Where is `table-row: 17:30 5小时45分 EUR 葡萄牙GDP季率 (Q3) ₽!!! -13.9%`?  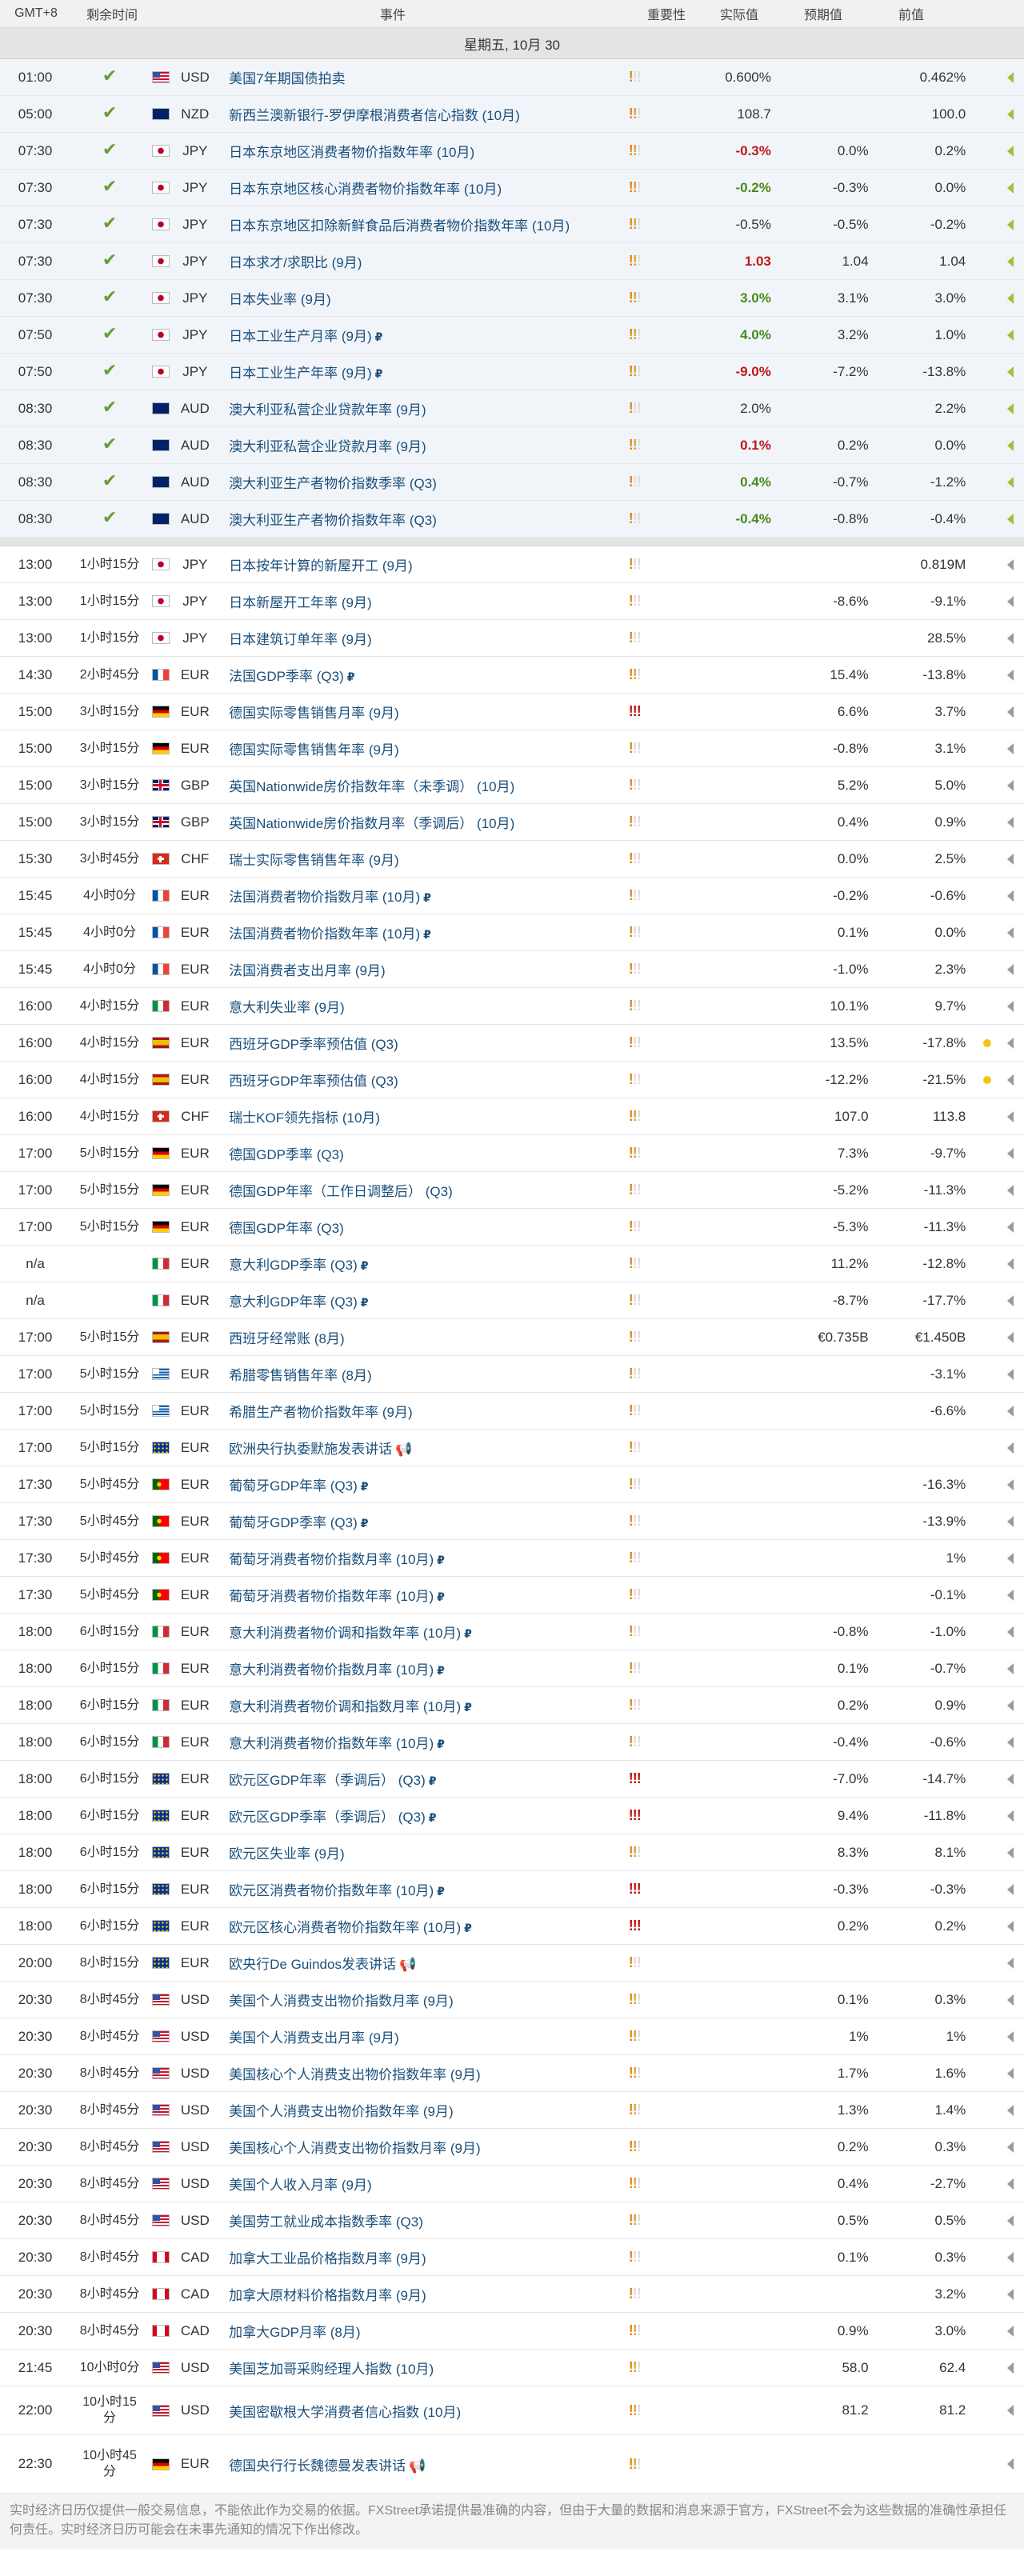
table-row: 17:30 5小时45分 EUR 葡萄牙GDP季率 (Q3) ₽!!! -13.9% is located at coordinates (512, 1521).